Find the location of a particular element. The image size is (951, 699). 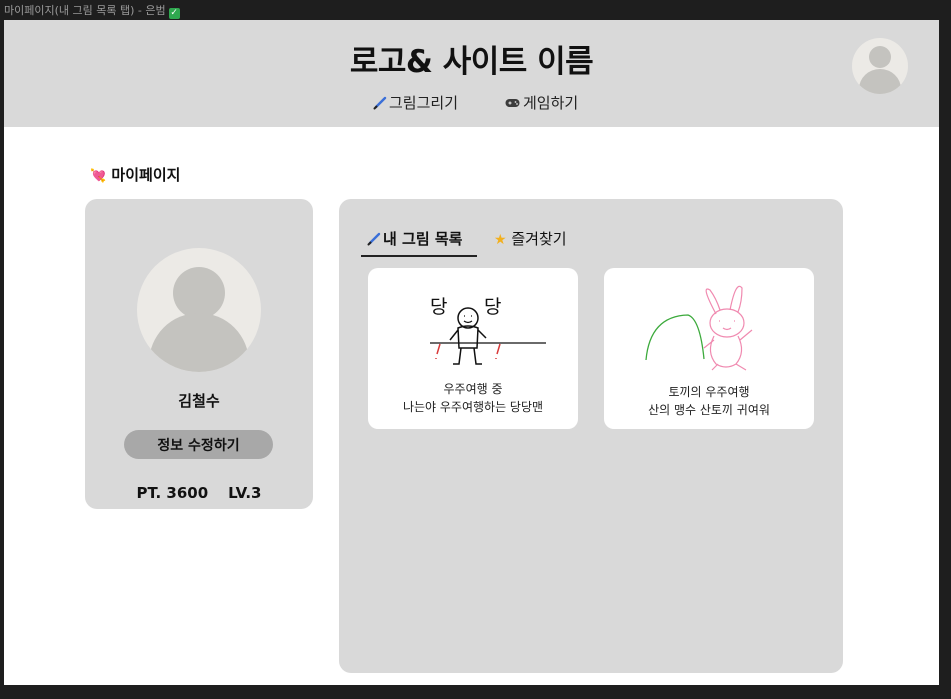

tab-my-drawings: 내 그림 목록 is located at coordinates (419, 242).